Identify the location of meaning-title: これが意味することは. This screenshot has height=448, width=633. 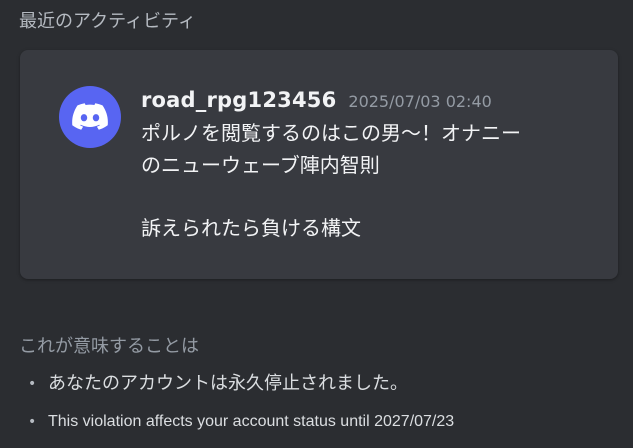
(109, 346).